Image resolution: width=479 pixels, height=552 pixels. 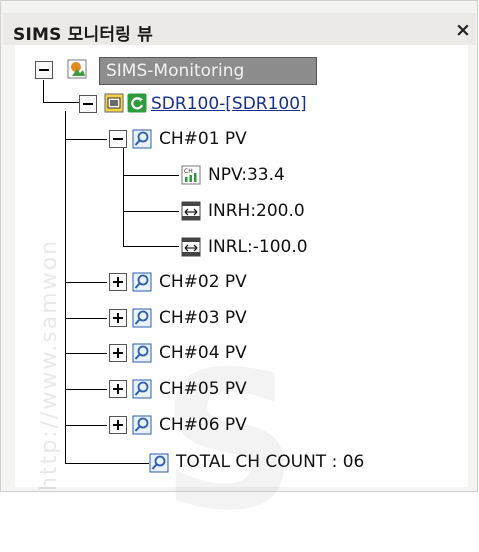 I want to click on panel-title: SIMS 모니터링 뷰, so click(x=83, y=35).